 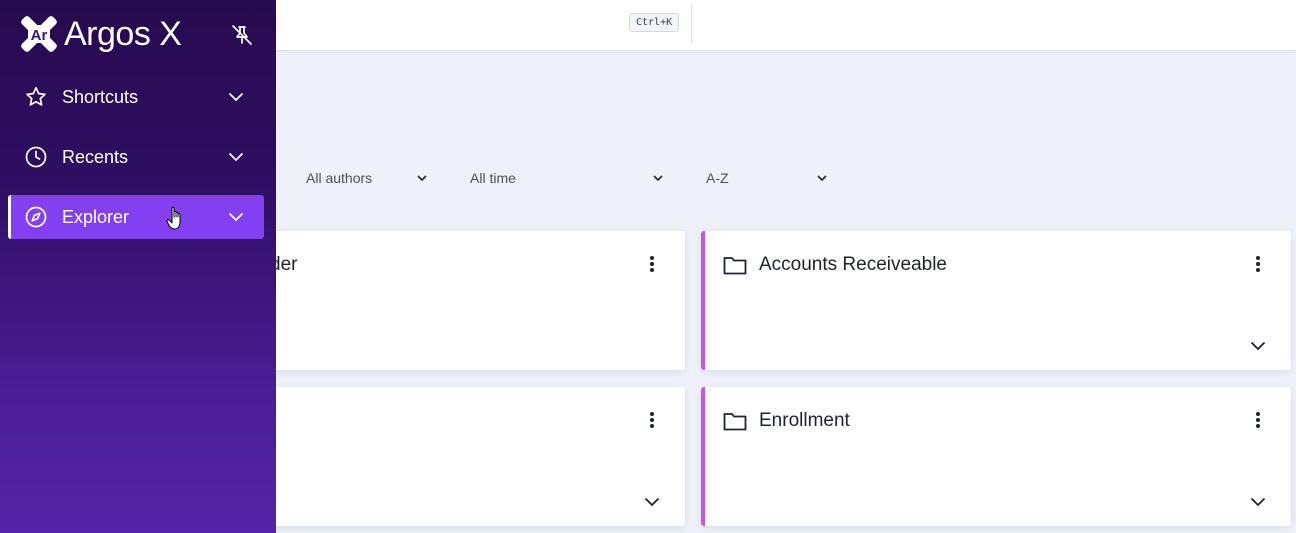 What do you see at coordinates (835, 265) in the screenshot?
I see `folder-card-title: Accounts Receiveable` at bounding box center [835, 265].